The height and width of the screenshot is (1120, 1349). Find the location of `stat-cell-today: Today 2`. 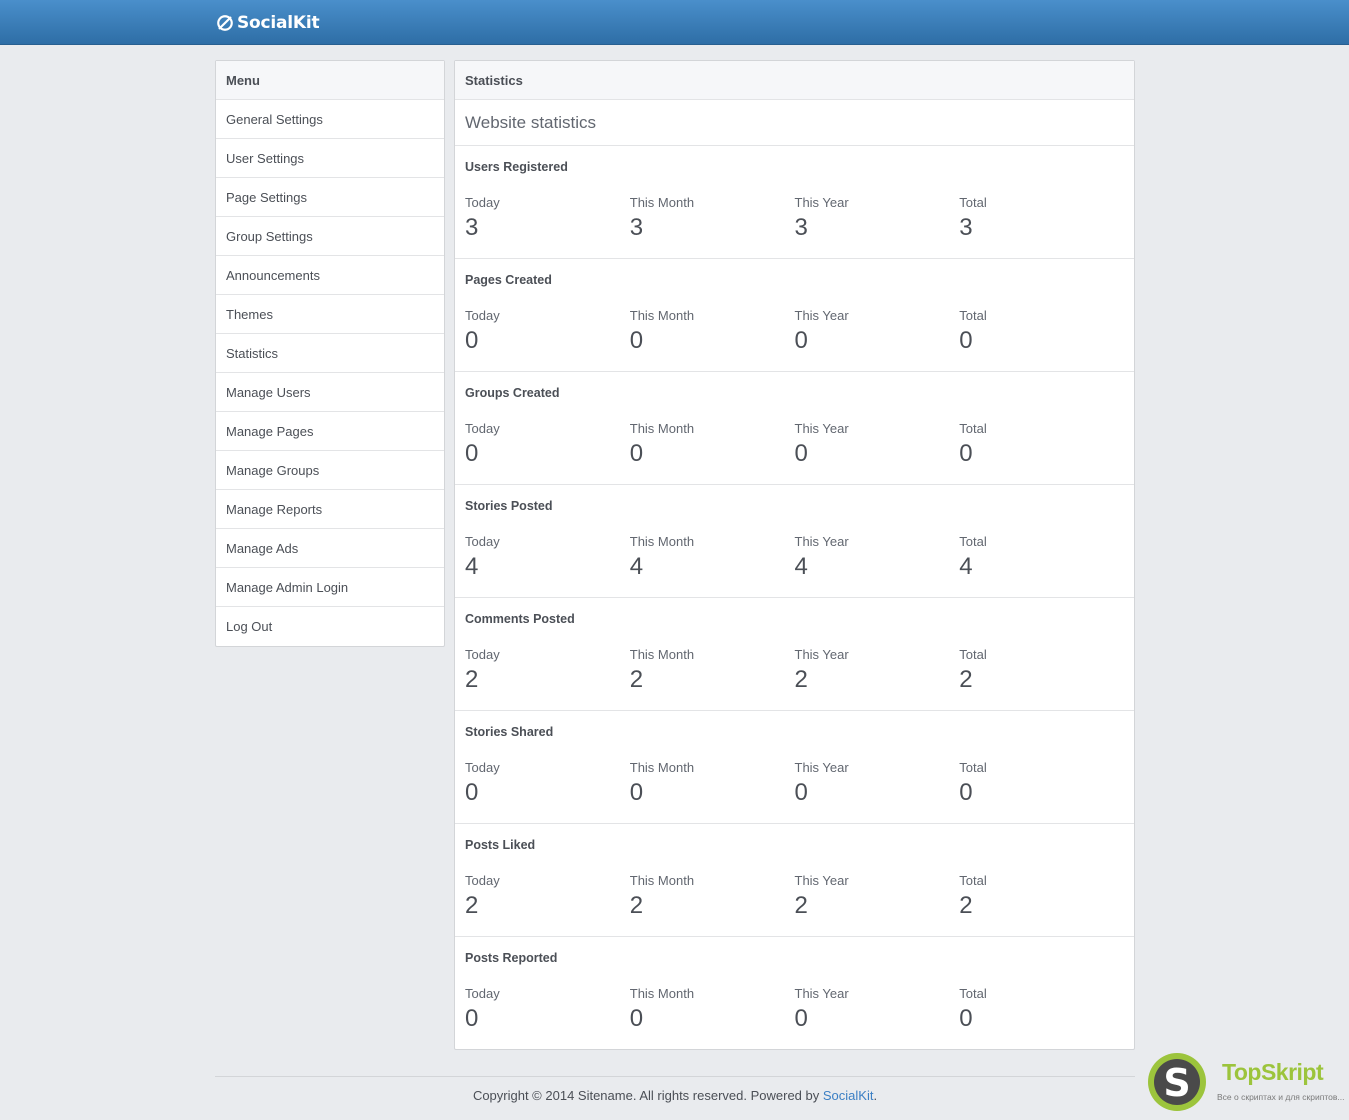

stat-cell-today: Today 2 is located at coordinates (547, 896).